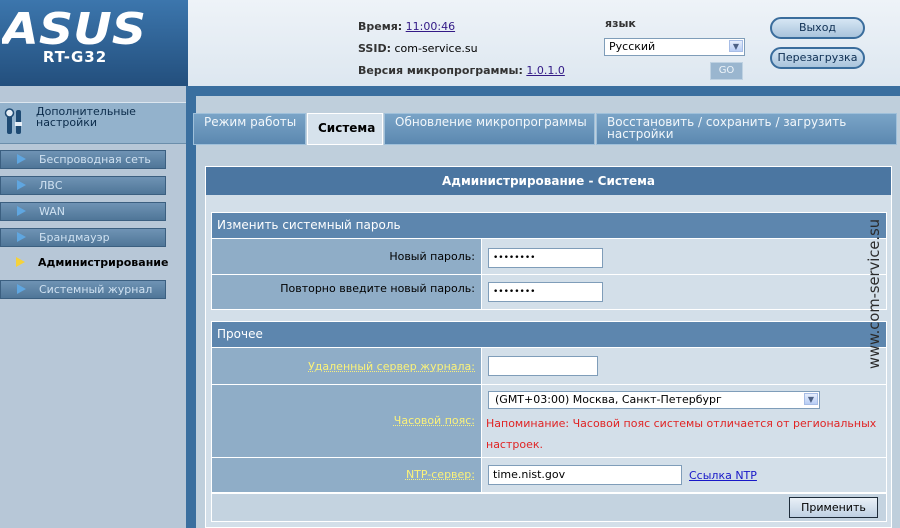 The height and width of the screenshot is (528, 900). I want to click on logout-button: Выход, so click(817, 28).